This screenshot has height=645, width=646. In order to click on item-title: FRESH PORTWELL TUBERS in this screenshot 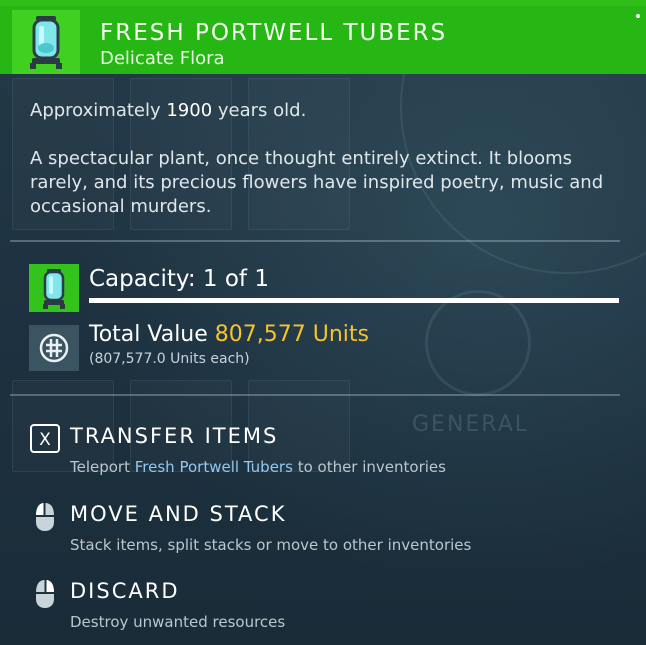, I will do `click(274, 33)`.